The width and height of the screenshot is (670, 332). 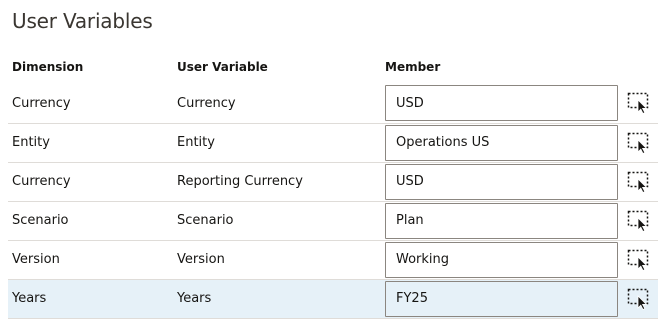 What do you see at coordinates (240, 181) in the screenshot?
I see `user-variable-cell: Reporting Currency` at bounding box center [240, 181].